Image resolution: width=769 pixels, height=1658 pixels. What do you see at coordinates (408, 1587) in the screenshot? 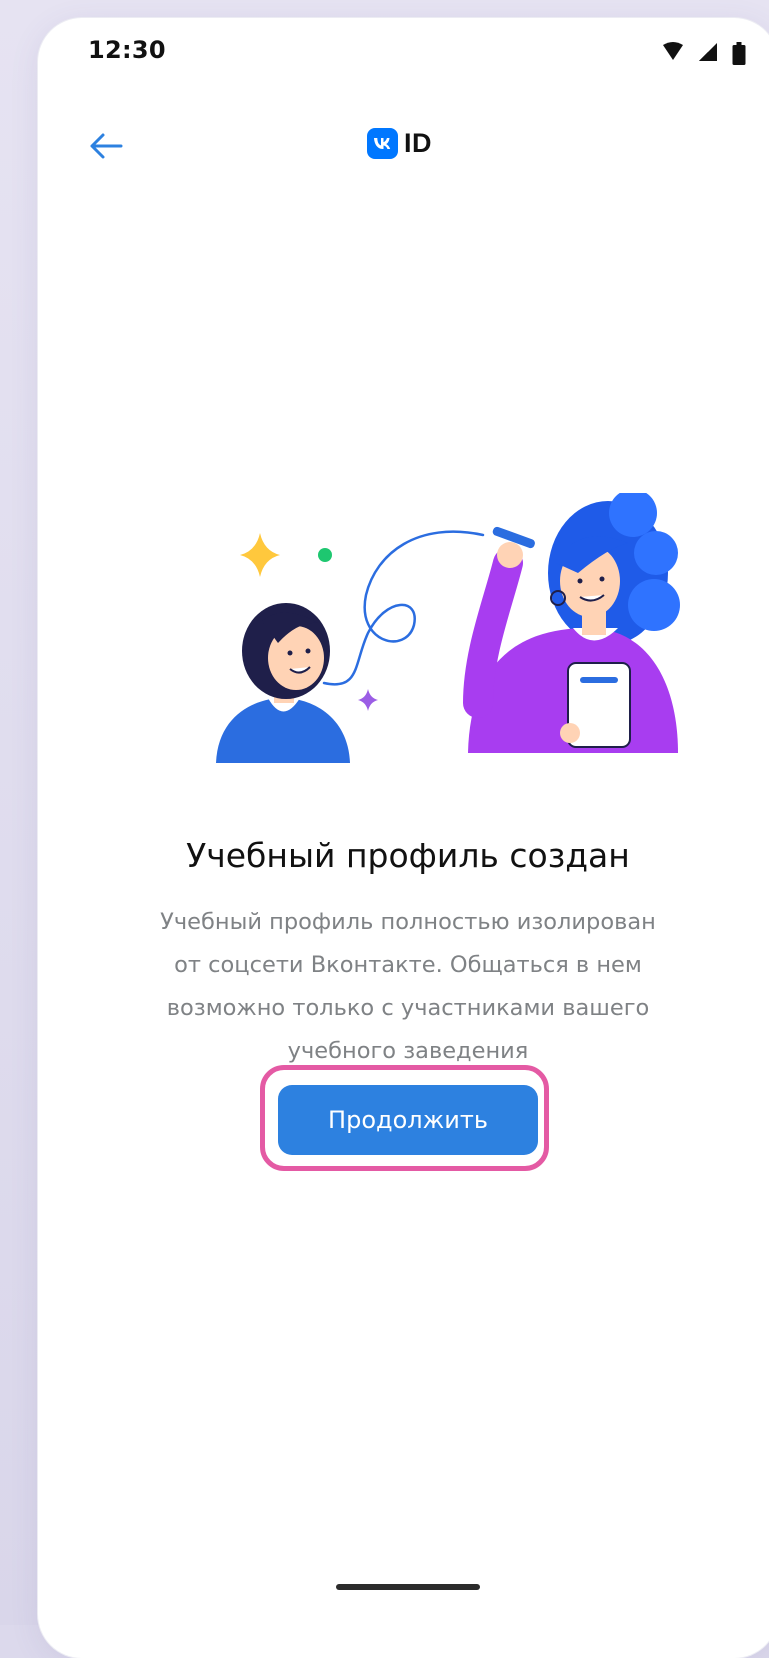
I see `home-indicator` at bounding box center [408, 1587].